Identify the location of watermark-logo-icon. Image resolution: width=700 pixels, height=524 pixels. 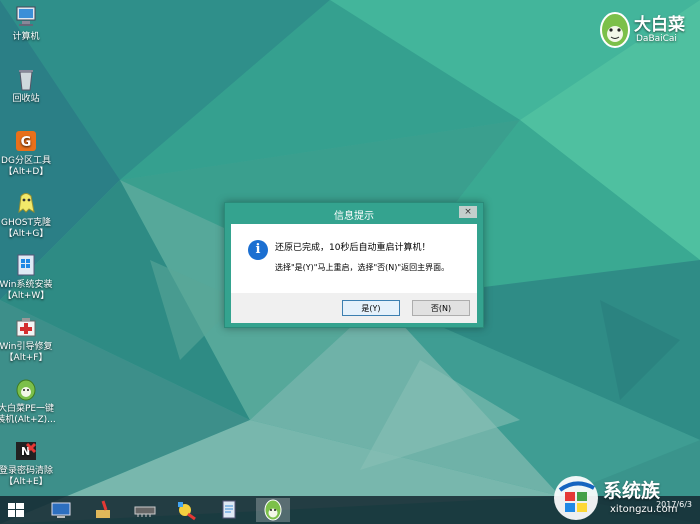
(576, 498).